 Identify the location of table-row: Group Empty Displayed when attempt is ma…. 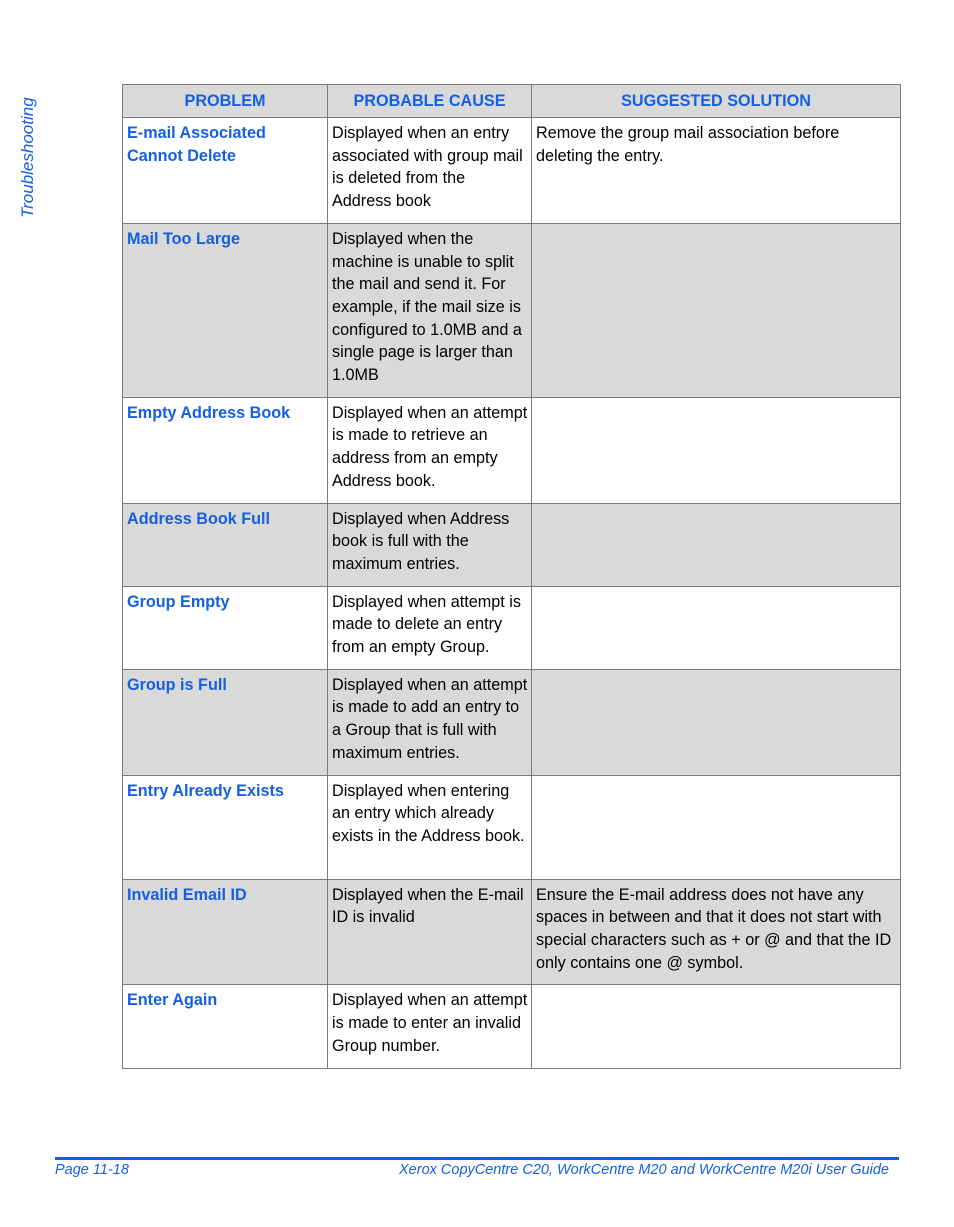
(511, 627).